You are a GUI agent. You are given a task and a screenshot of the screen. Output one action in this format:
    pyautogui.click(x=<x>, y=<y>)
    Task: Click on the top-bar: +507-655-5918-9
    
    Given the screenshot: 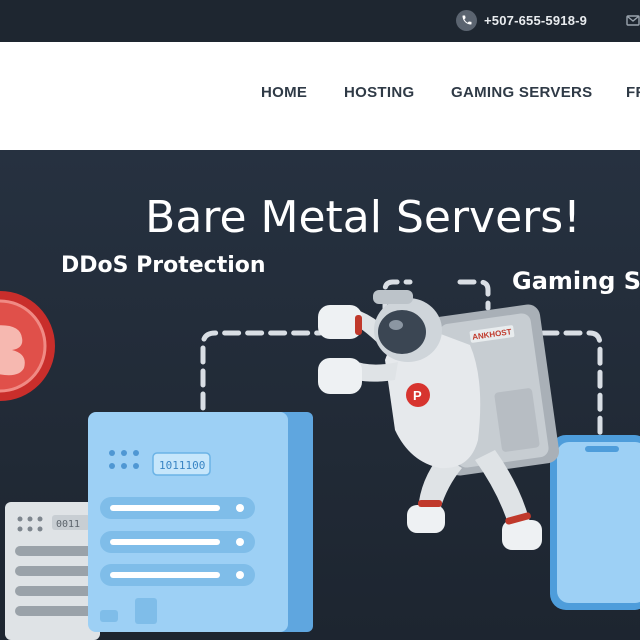 What is the action you would take?
    pyautogui.click(x=320, y=21)
    